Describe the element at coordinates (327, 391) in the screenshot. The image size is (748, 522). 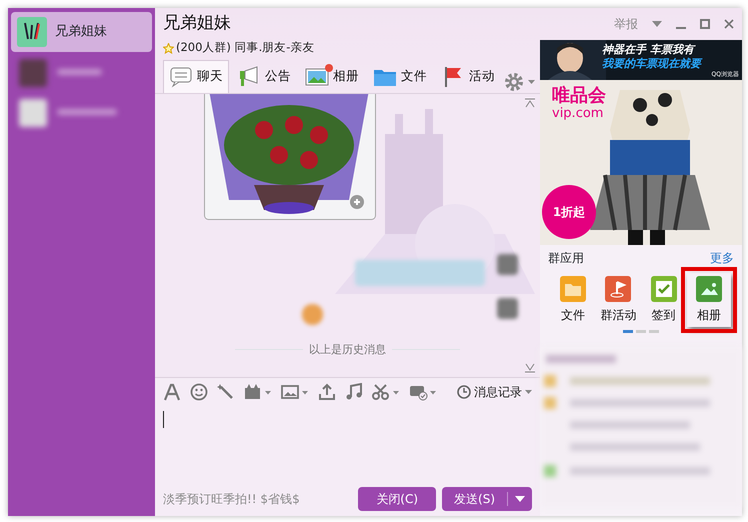
I see `upload-tool-icon` at that location.